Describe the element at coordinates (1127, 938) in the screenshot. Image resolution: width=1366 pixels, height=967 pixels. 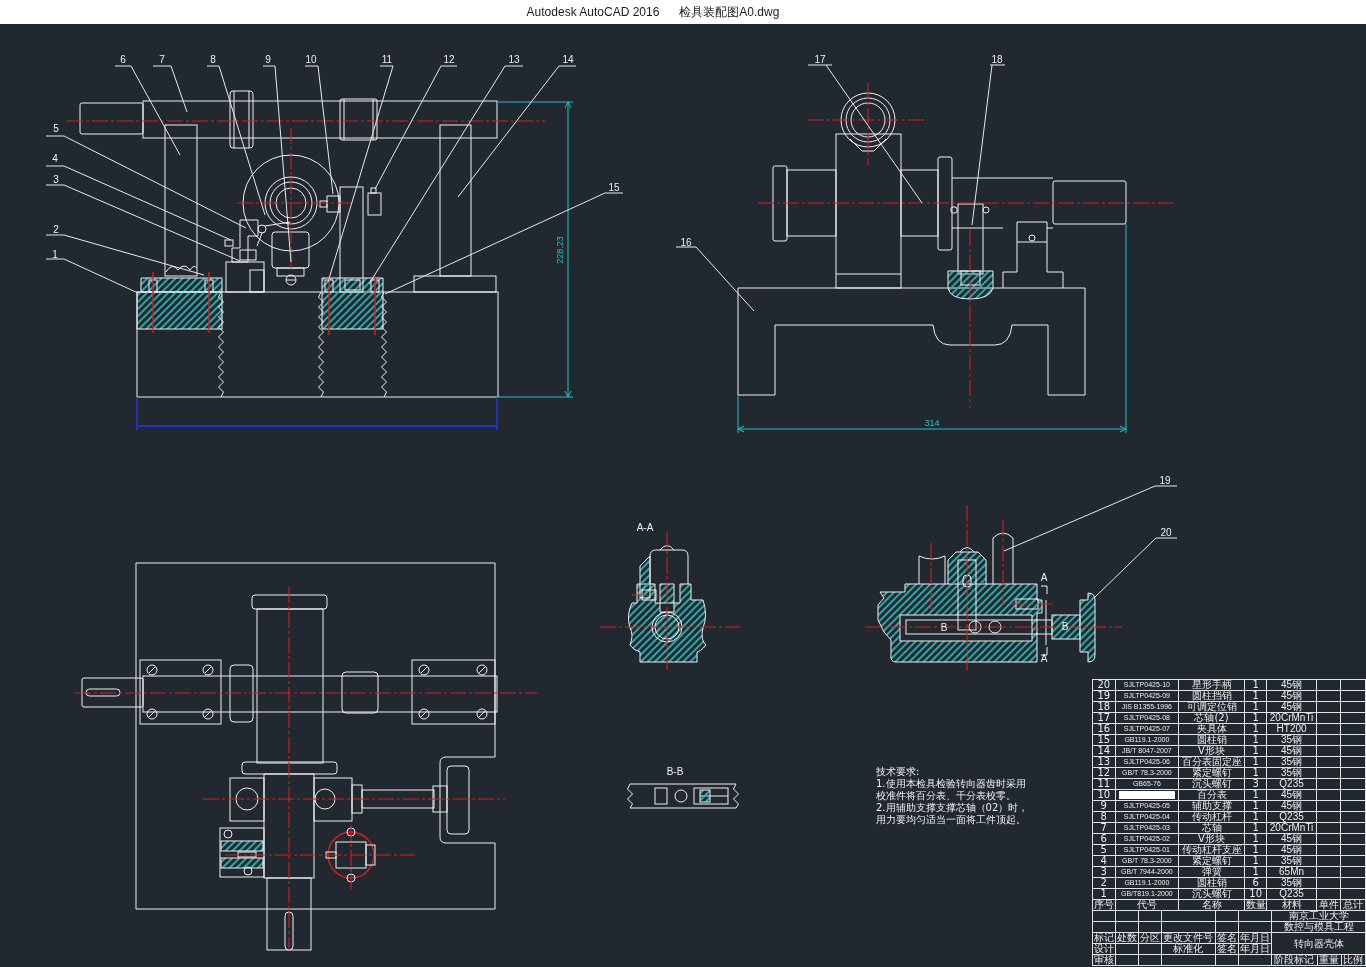
I see `table-cell: 处数` at that location.